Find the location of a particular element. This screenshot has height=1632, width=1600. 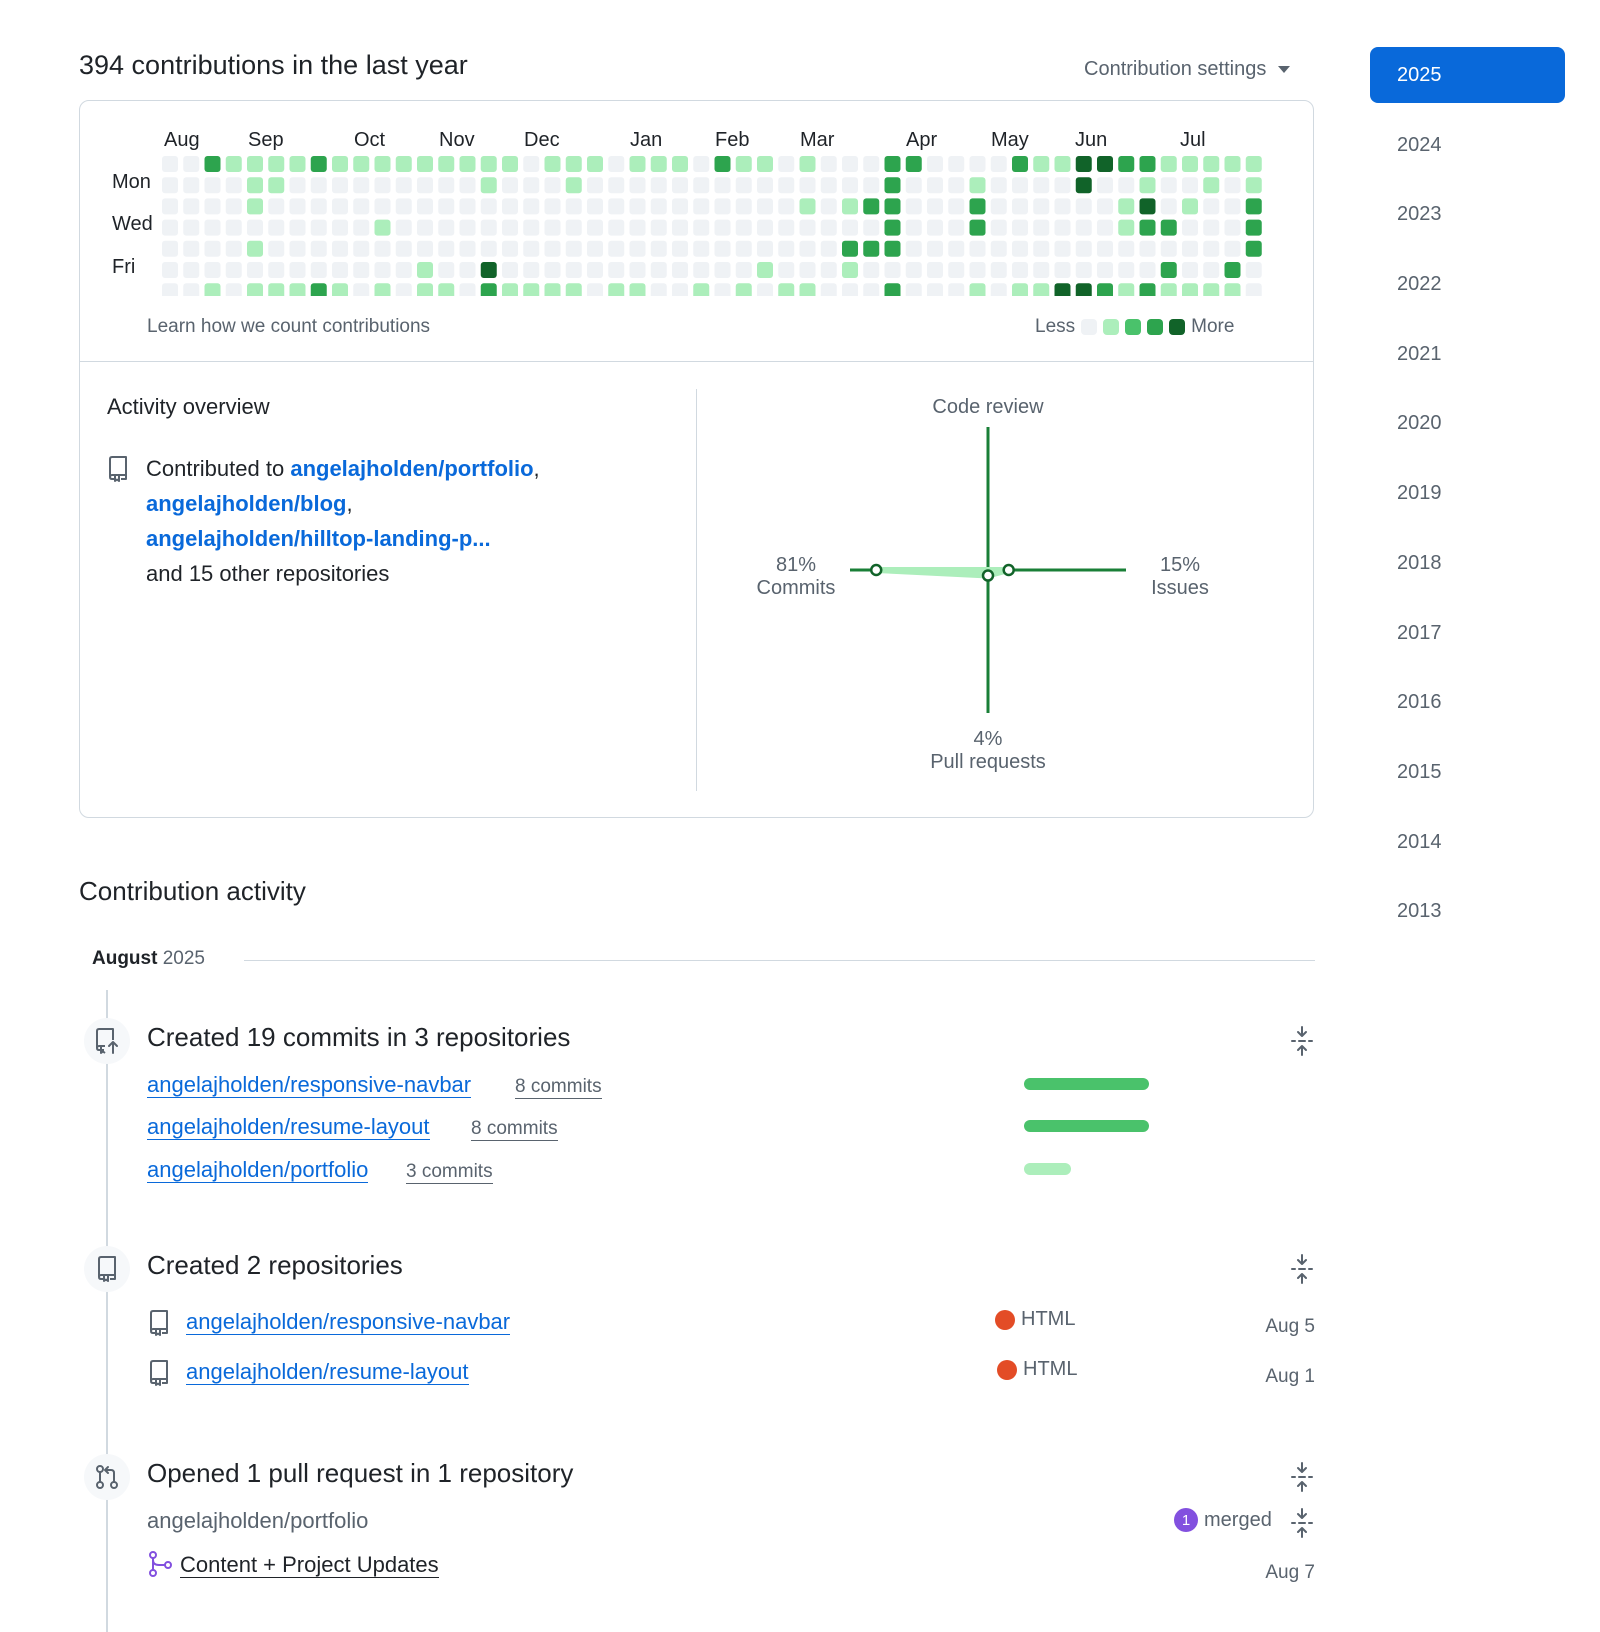

fold-icon is located at coordinates (1302, 1269).